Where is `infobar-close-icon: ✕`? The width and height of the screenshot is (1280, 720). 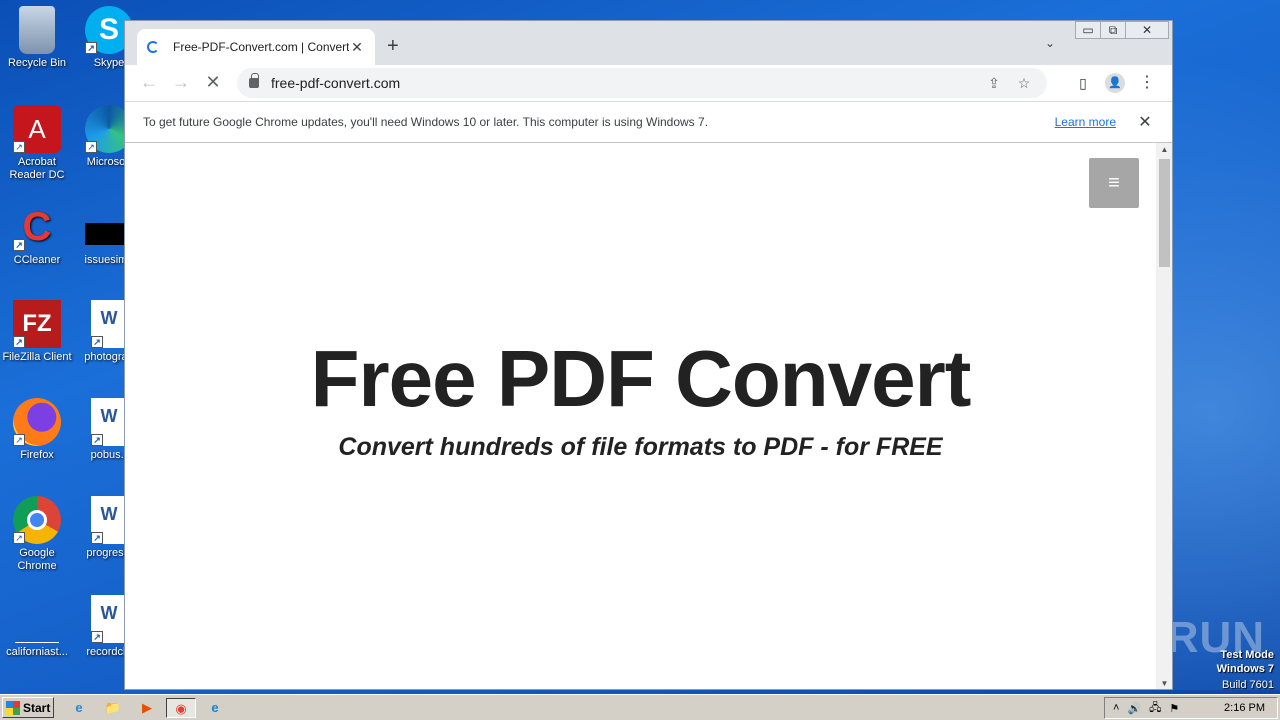 infobar-close-icon: ✕ is located at coordinates (1145, 122).